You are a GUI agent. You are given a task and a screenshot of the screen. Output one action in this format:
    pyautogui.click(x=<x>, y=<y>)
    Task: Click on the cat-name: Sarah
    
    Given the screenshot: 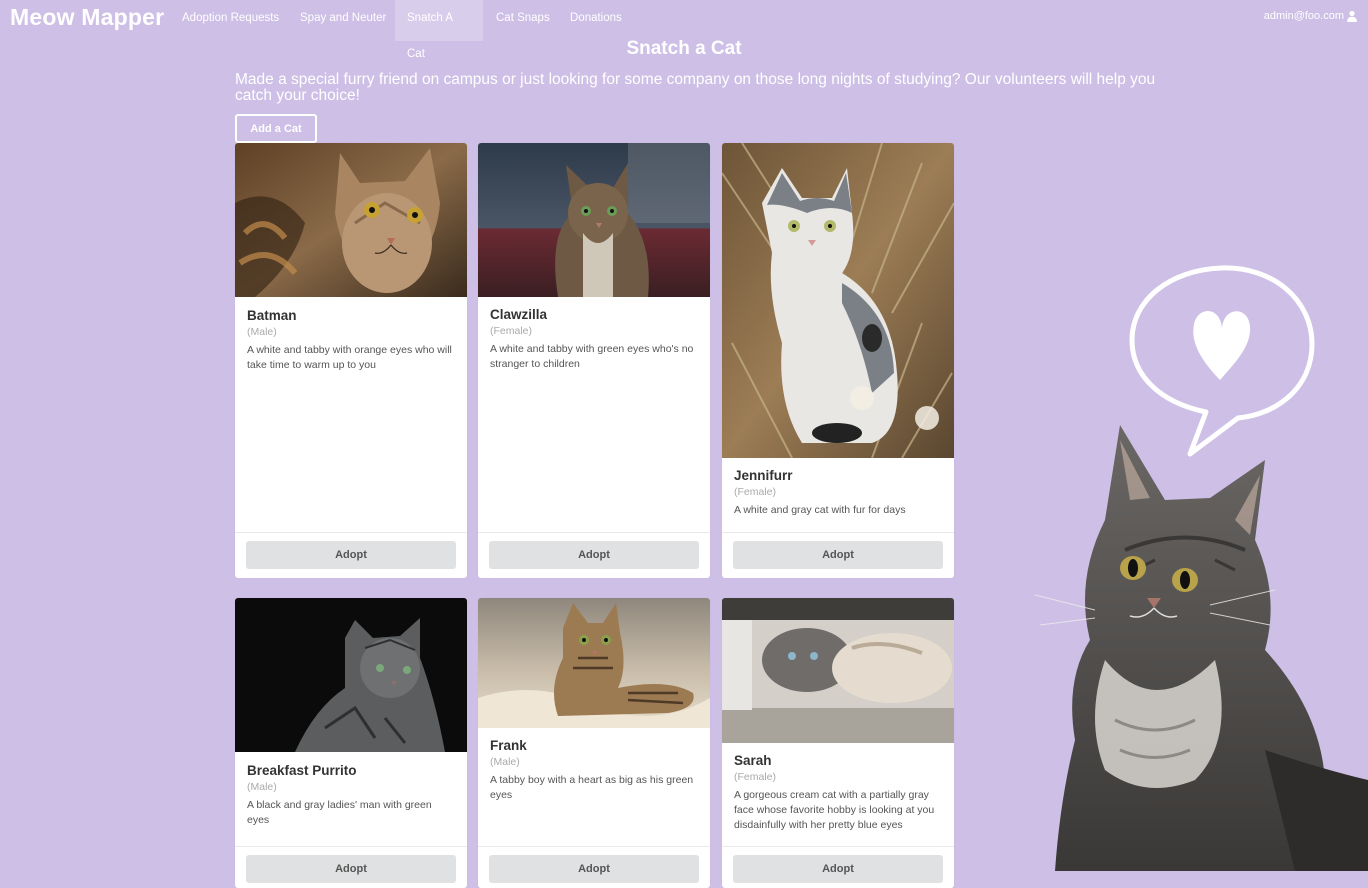 What is the action you would take?
    pyautogui.click(x=753, y=760)
    